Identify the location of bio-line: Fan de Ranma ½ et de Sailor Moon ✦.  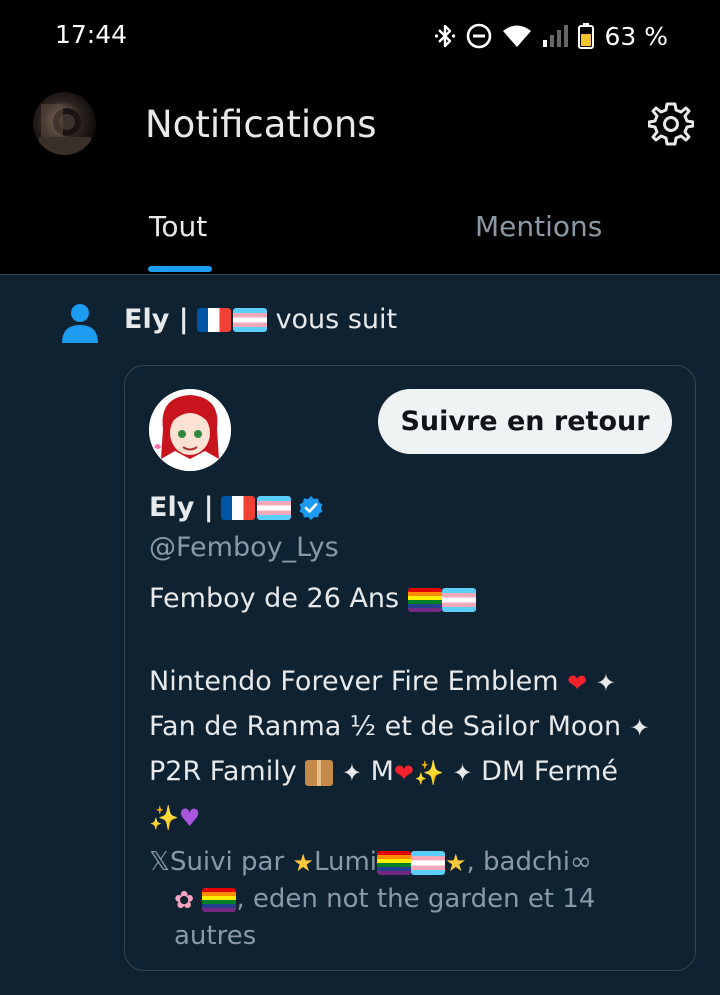
(414, 726).